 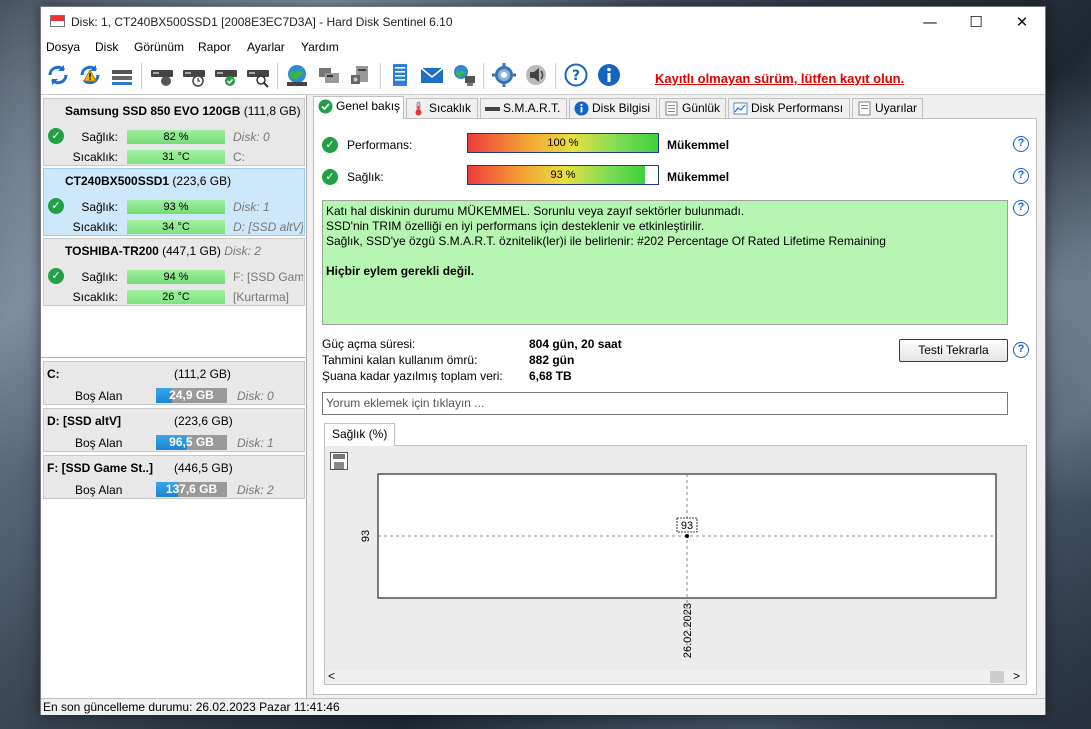 What do you see at coordinates (330, 145) in the screenshot?
I see `performance-ok-icon: ✓` at bounding box center [330, 145].